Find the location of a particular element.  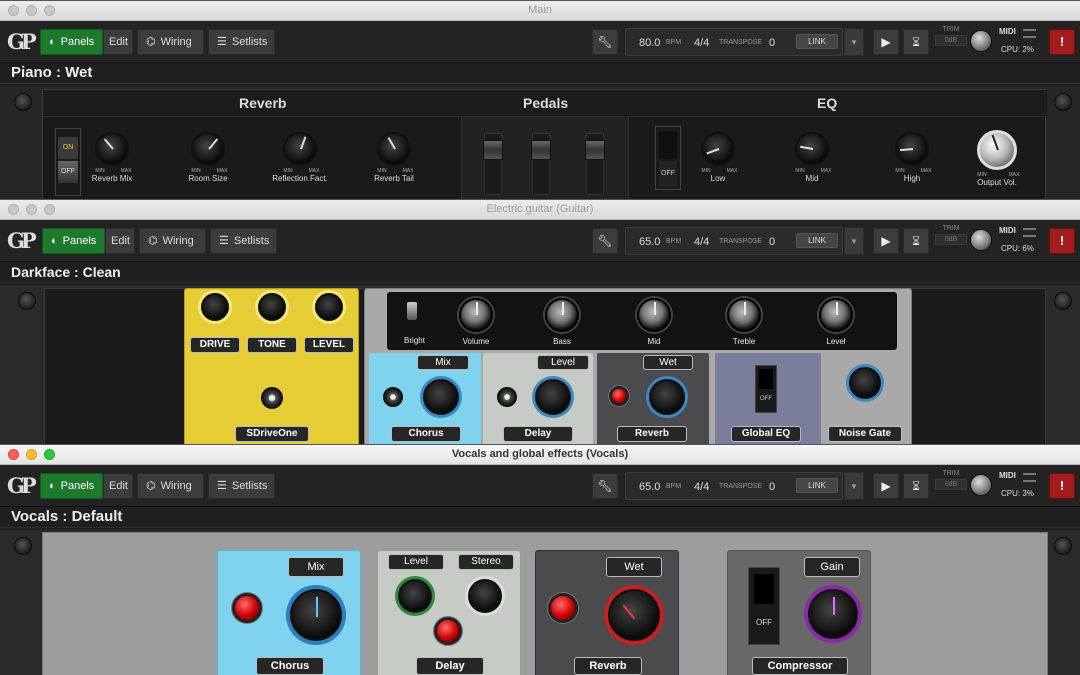

panels-icon: ◐ is located at coordinates (54, 241).